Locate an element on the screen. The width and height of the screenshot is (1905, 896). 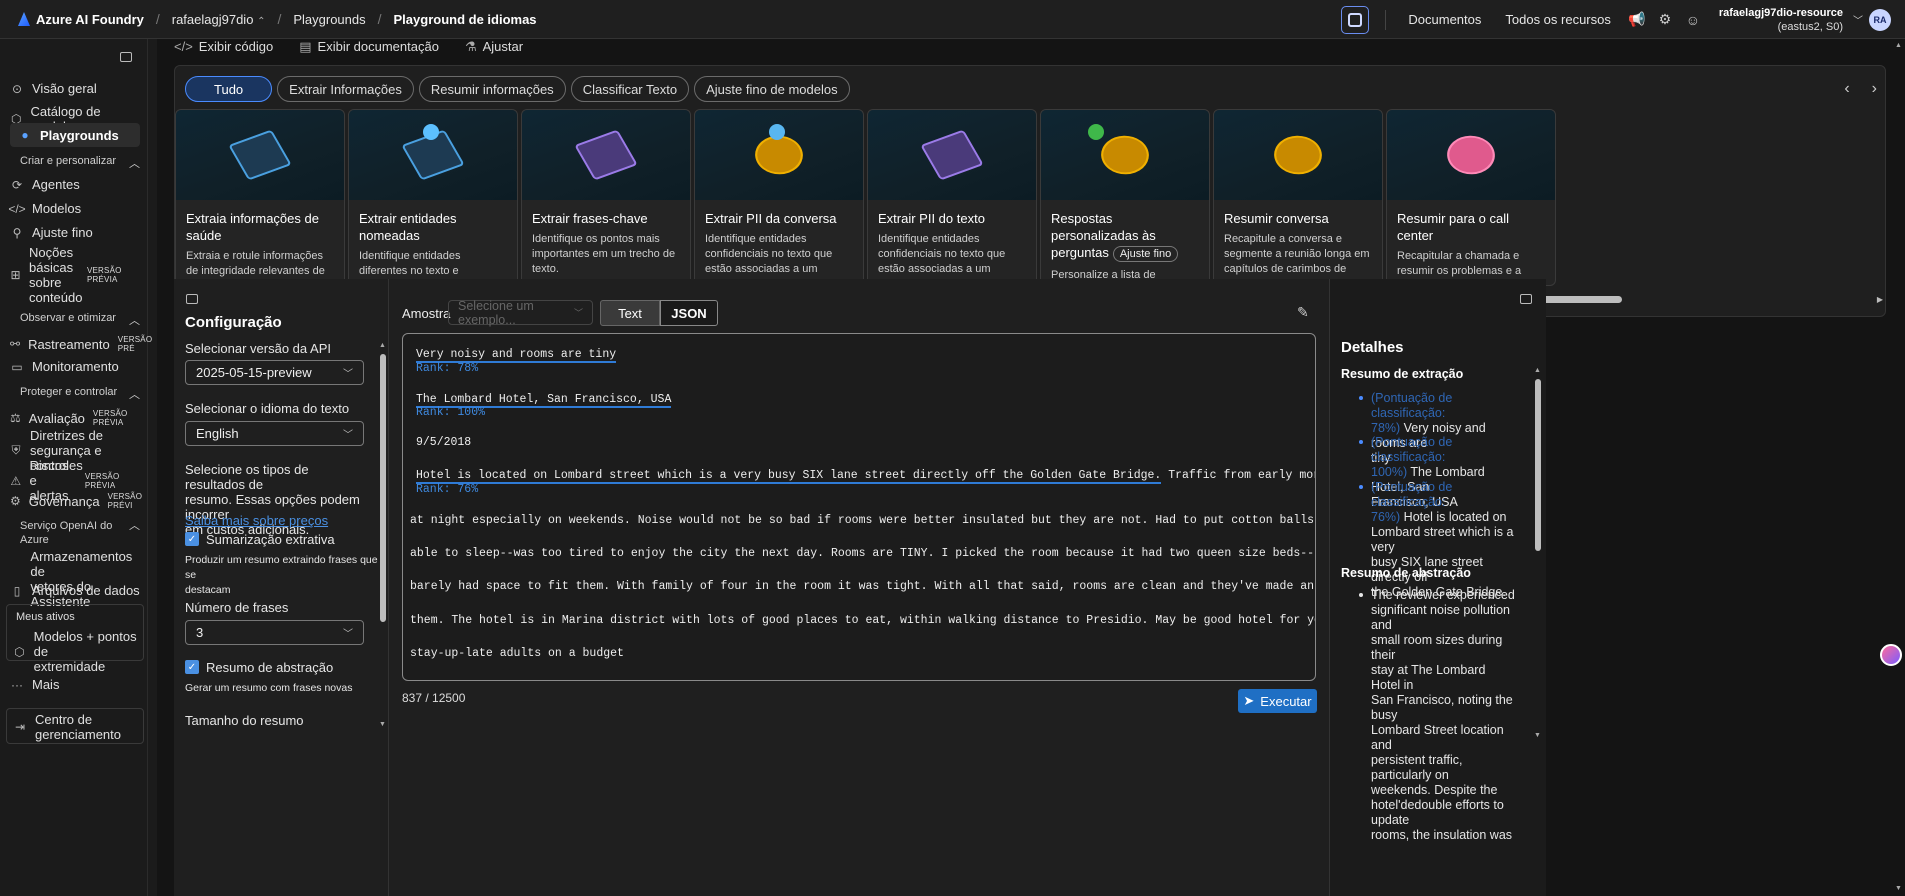
char-counter: 837 / 12500 is located at coordinates (434, 698).